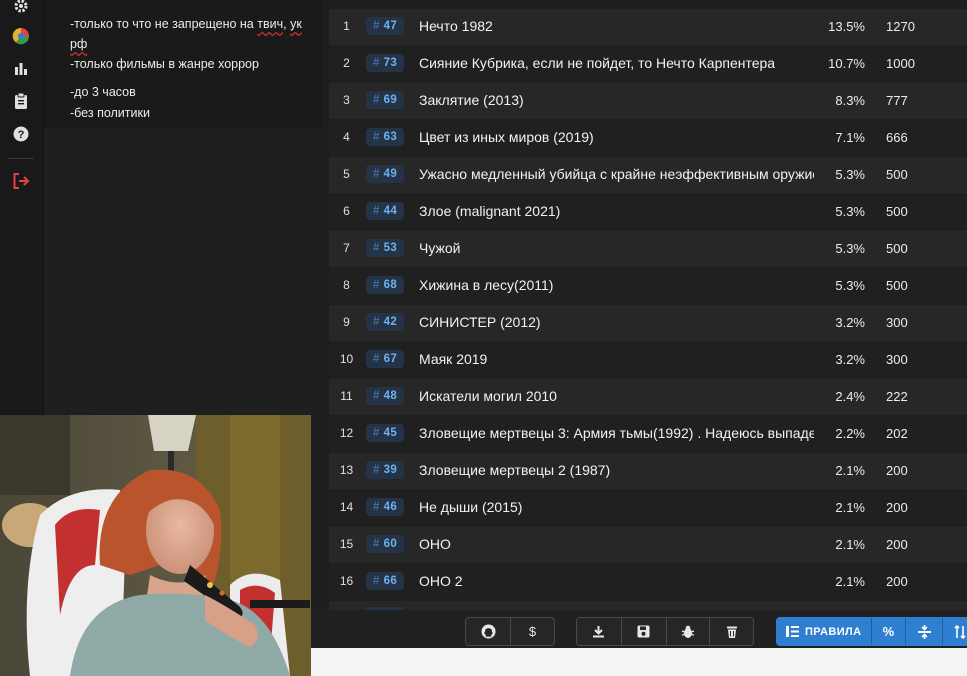 The width and height of the screenshot is (967, 676). I want to click on lot-id-badge: #66, so click(385, 581).